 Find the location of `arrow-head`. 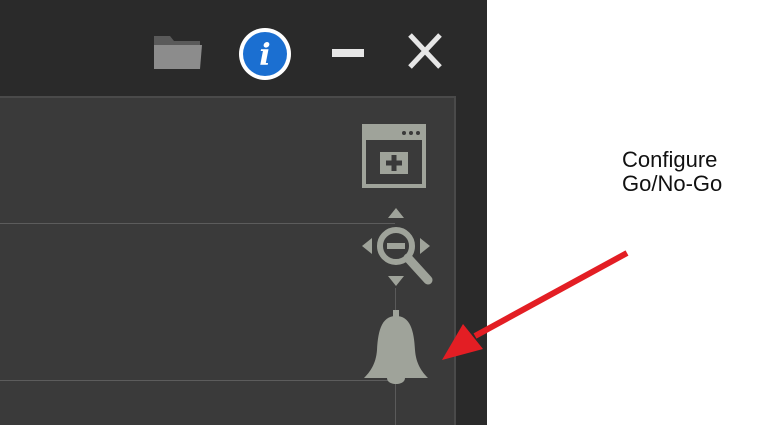

arrow-head is located at coordinates (462, 342).